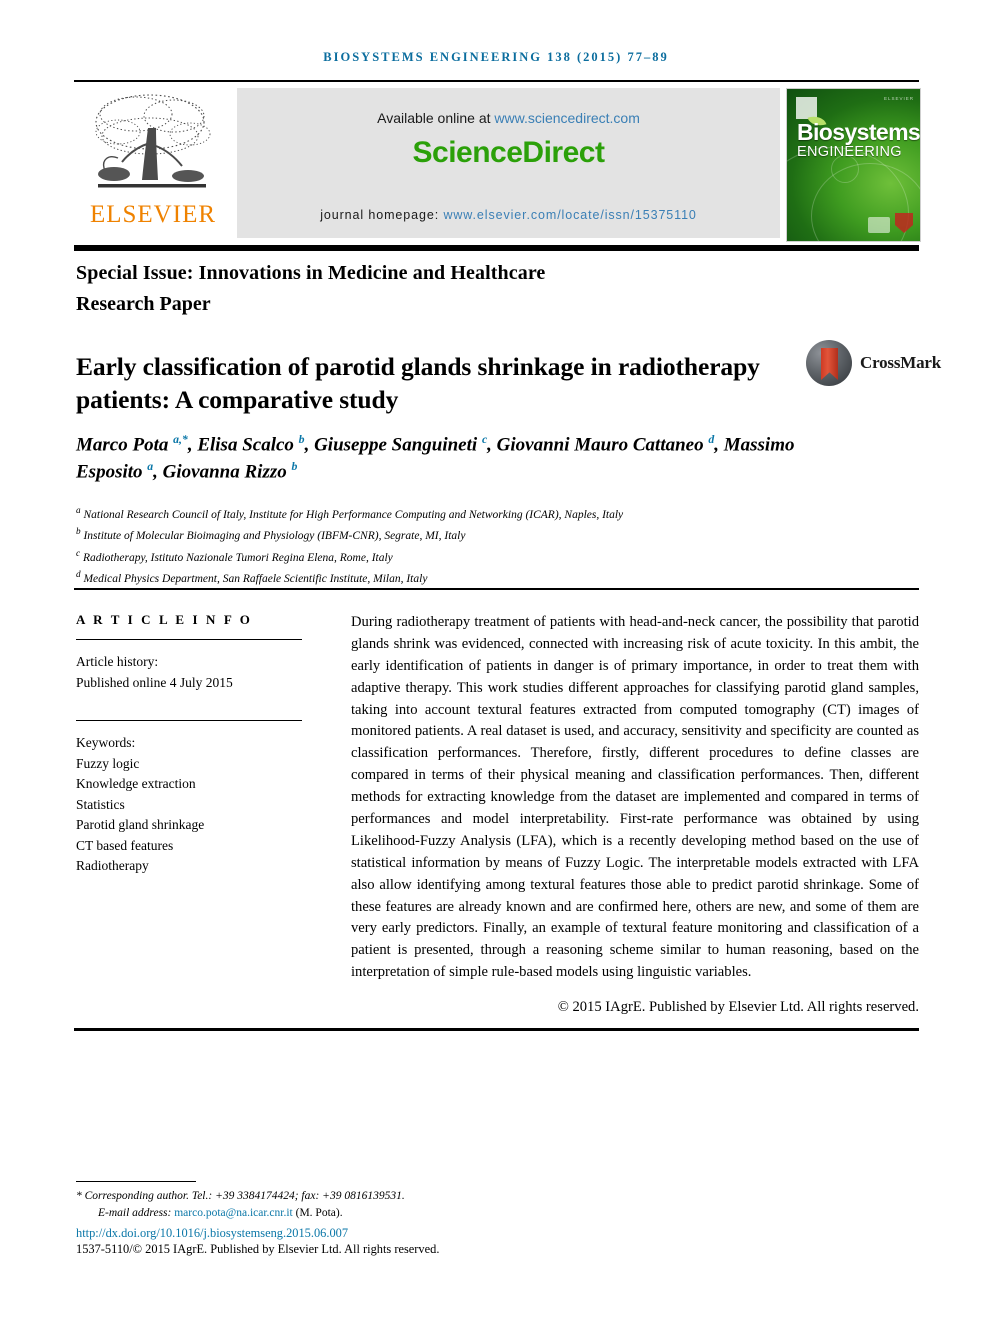 The image size is (992, 1323). I want to click on keywords-label: Keywords:, so click(106, 743).